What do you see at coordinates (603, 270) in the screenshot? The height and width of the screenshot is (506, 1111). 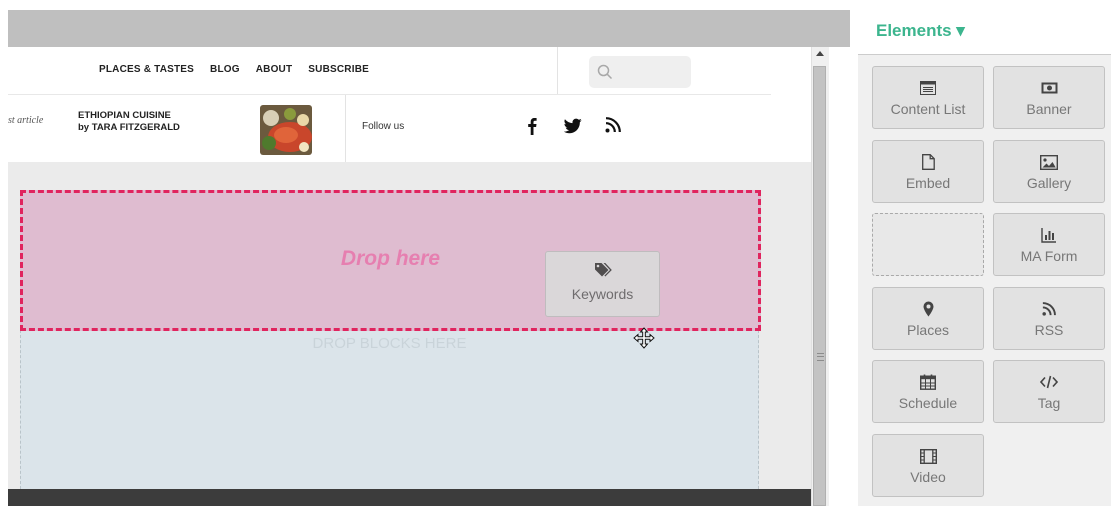 I see `tags-icon` at bounding box center [603, 270].